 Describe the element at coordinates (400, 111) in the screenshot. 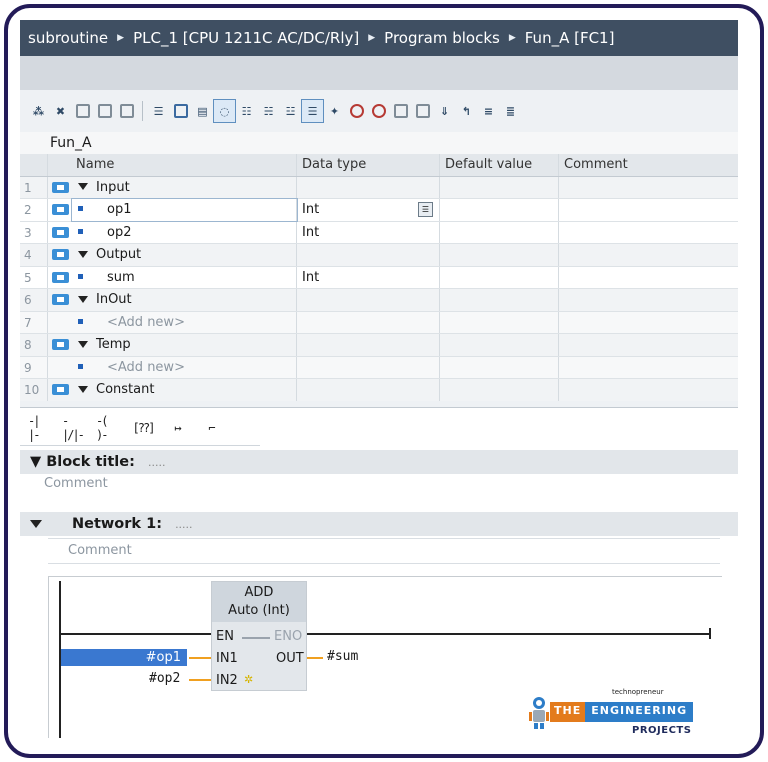

I see `compare-icon` at that location.